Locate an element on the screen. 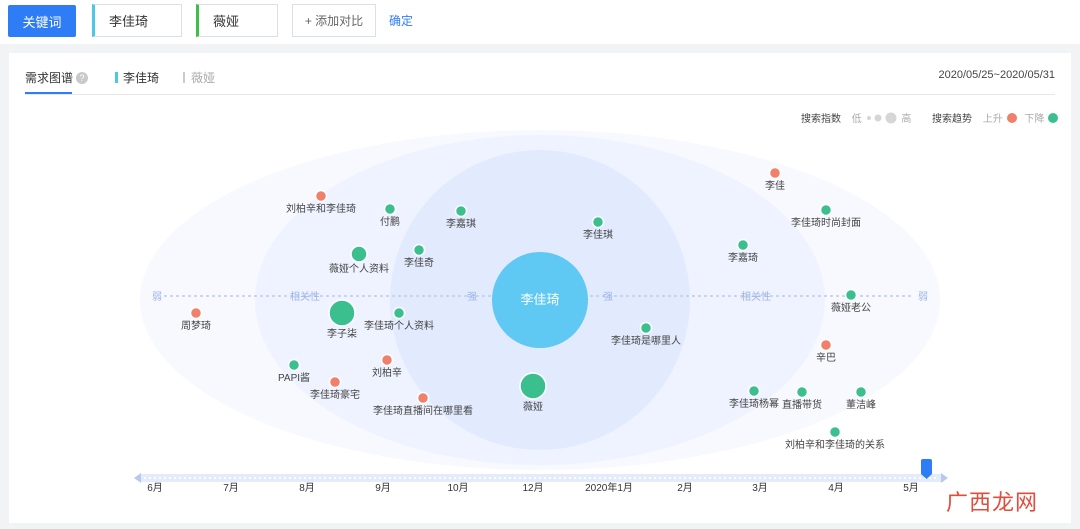 This screenshot has width=1080, height=529. timeline-left-arrow-icon is located at coordinates (137, 478).